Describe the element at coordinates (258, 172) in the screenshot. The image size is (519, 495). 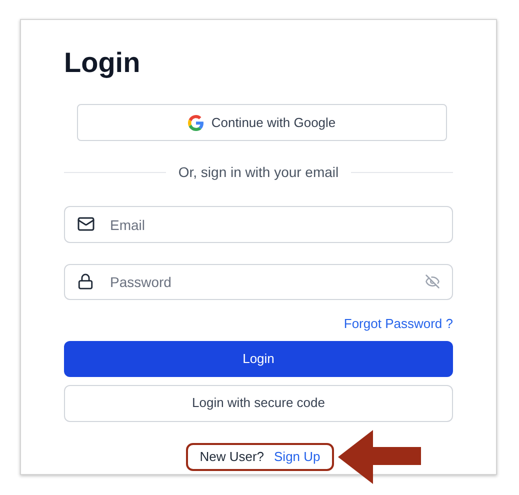
I see `divider-text: Or, sign in with your email` at that location.